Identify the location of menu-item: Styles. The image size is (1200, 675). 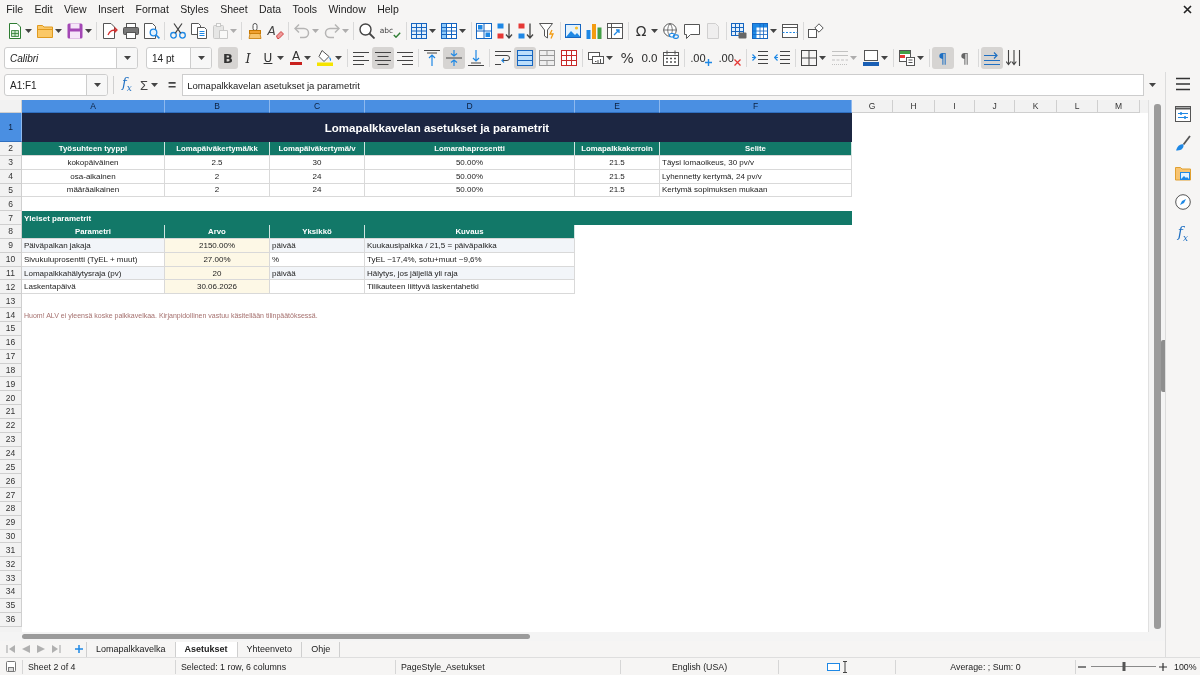
(194, 9).